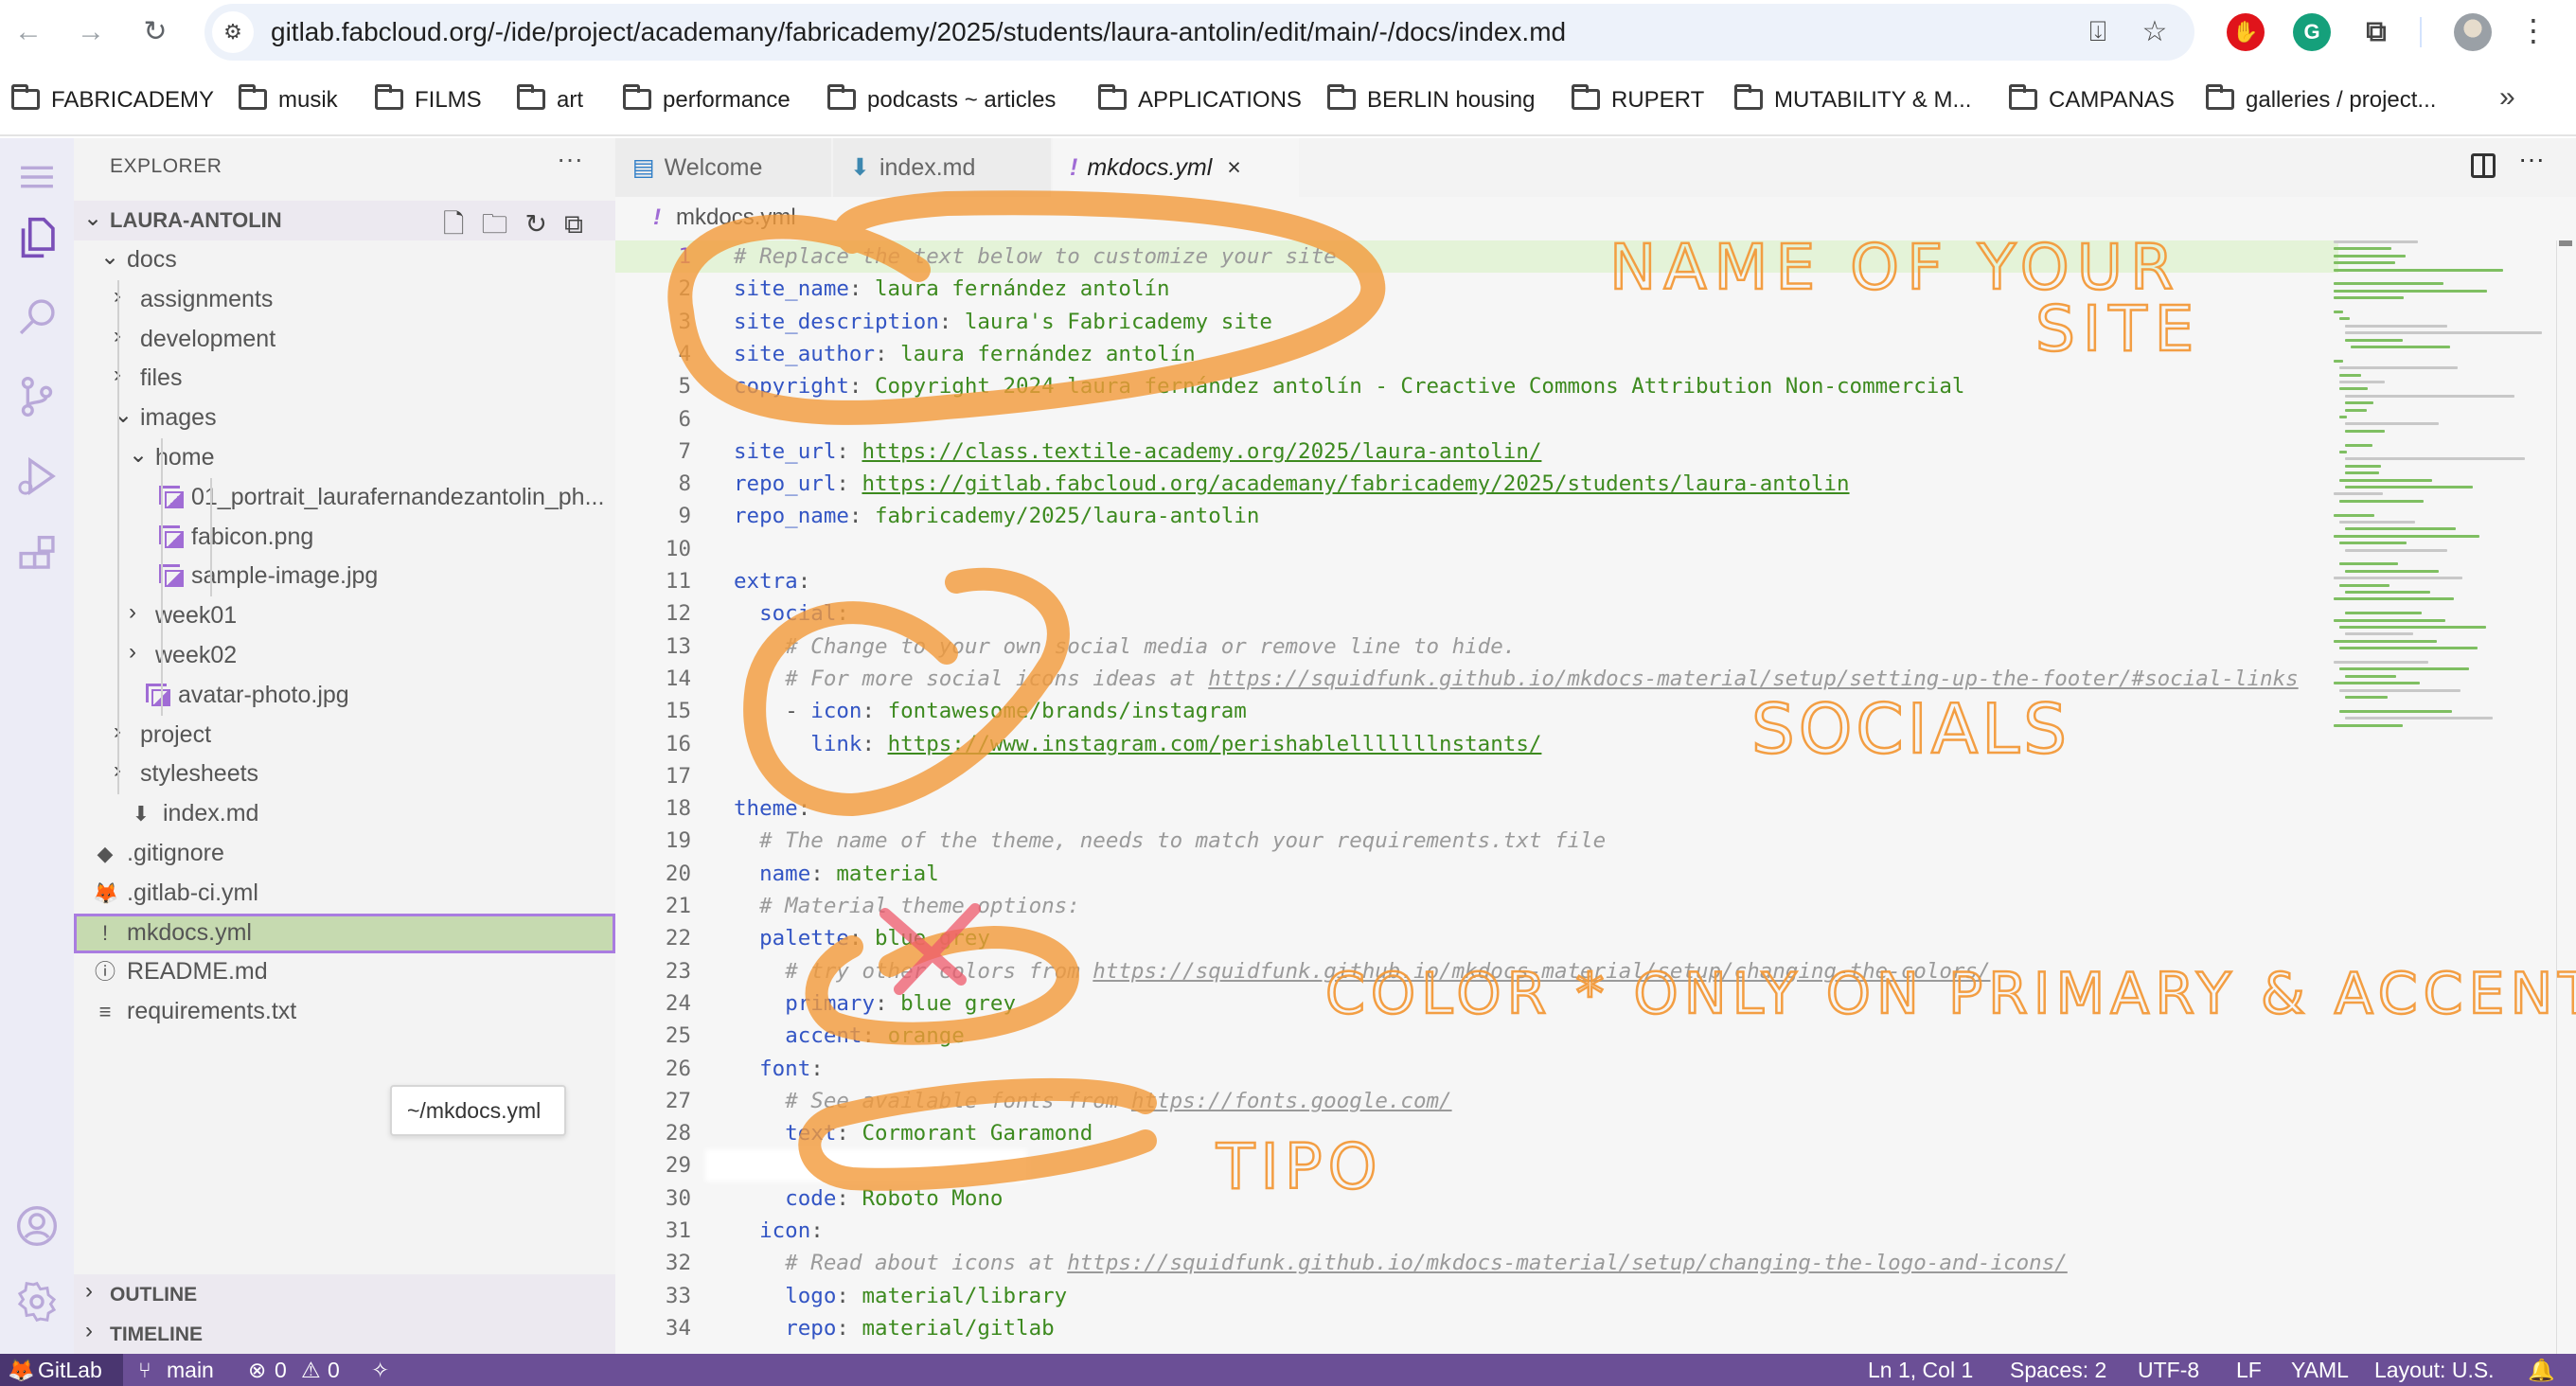  What do you see at coordinates (463, 224) in the screenshot?
I see `new-file-icon: 🗋` at bounding box center [463, 224].